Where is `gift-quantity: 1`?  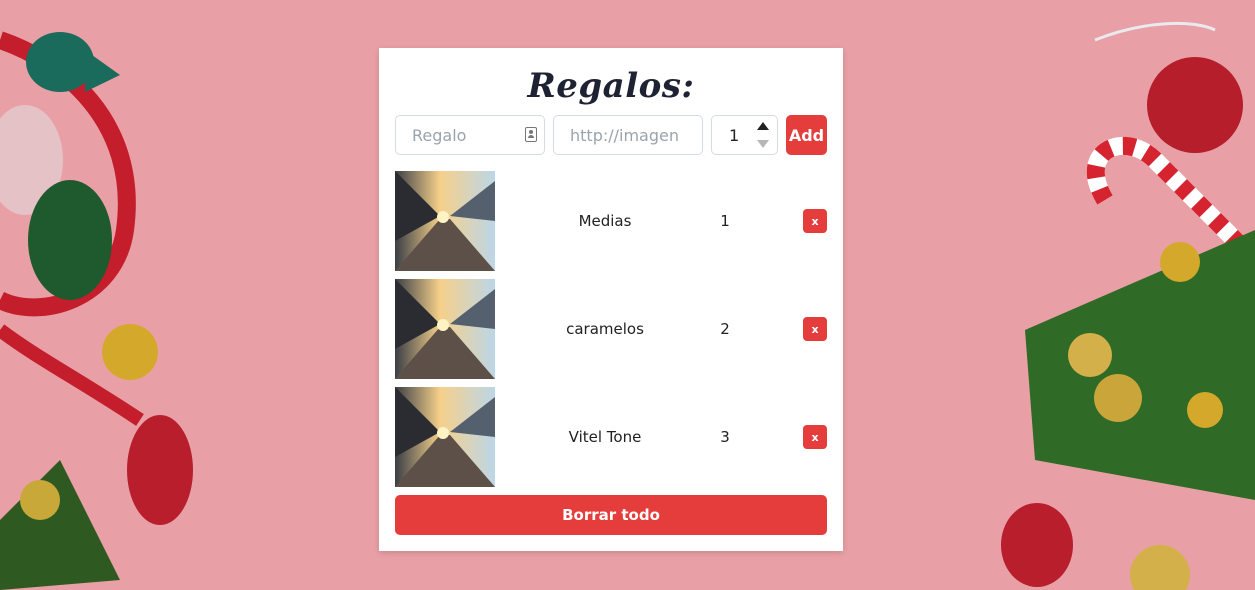
gift-quantity: 1 is located at coordinates (725, 221).